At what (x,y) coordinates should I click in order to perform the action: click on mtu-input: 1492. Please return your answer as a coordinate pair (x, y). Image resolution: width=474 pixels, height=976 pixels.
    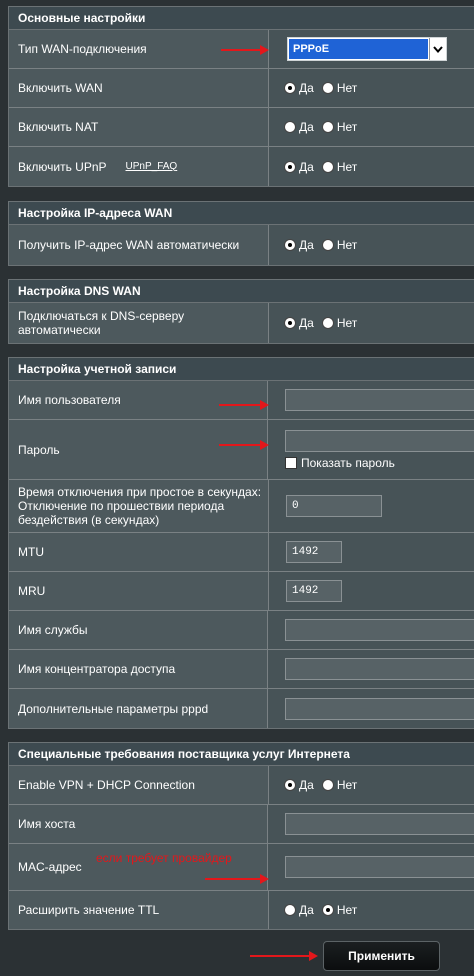
    Looking at the image, I should click on (314, 552).